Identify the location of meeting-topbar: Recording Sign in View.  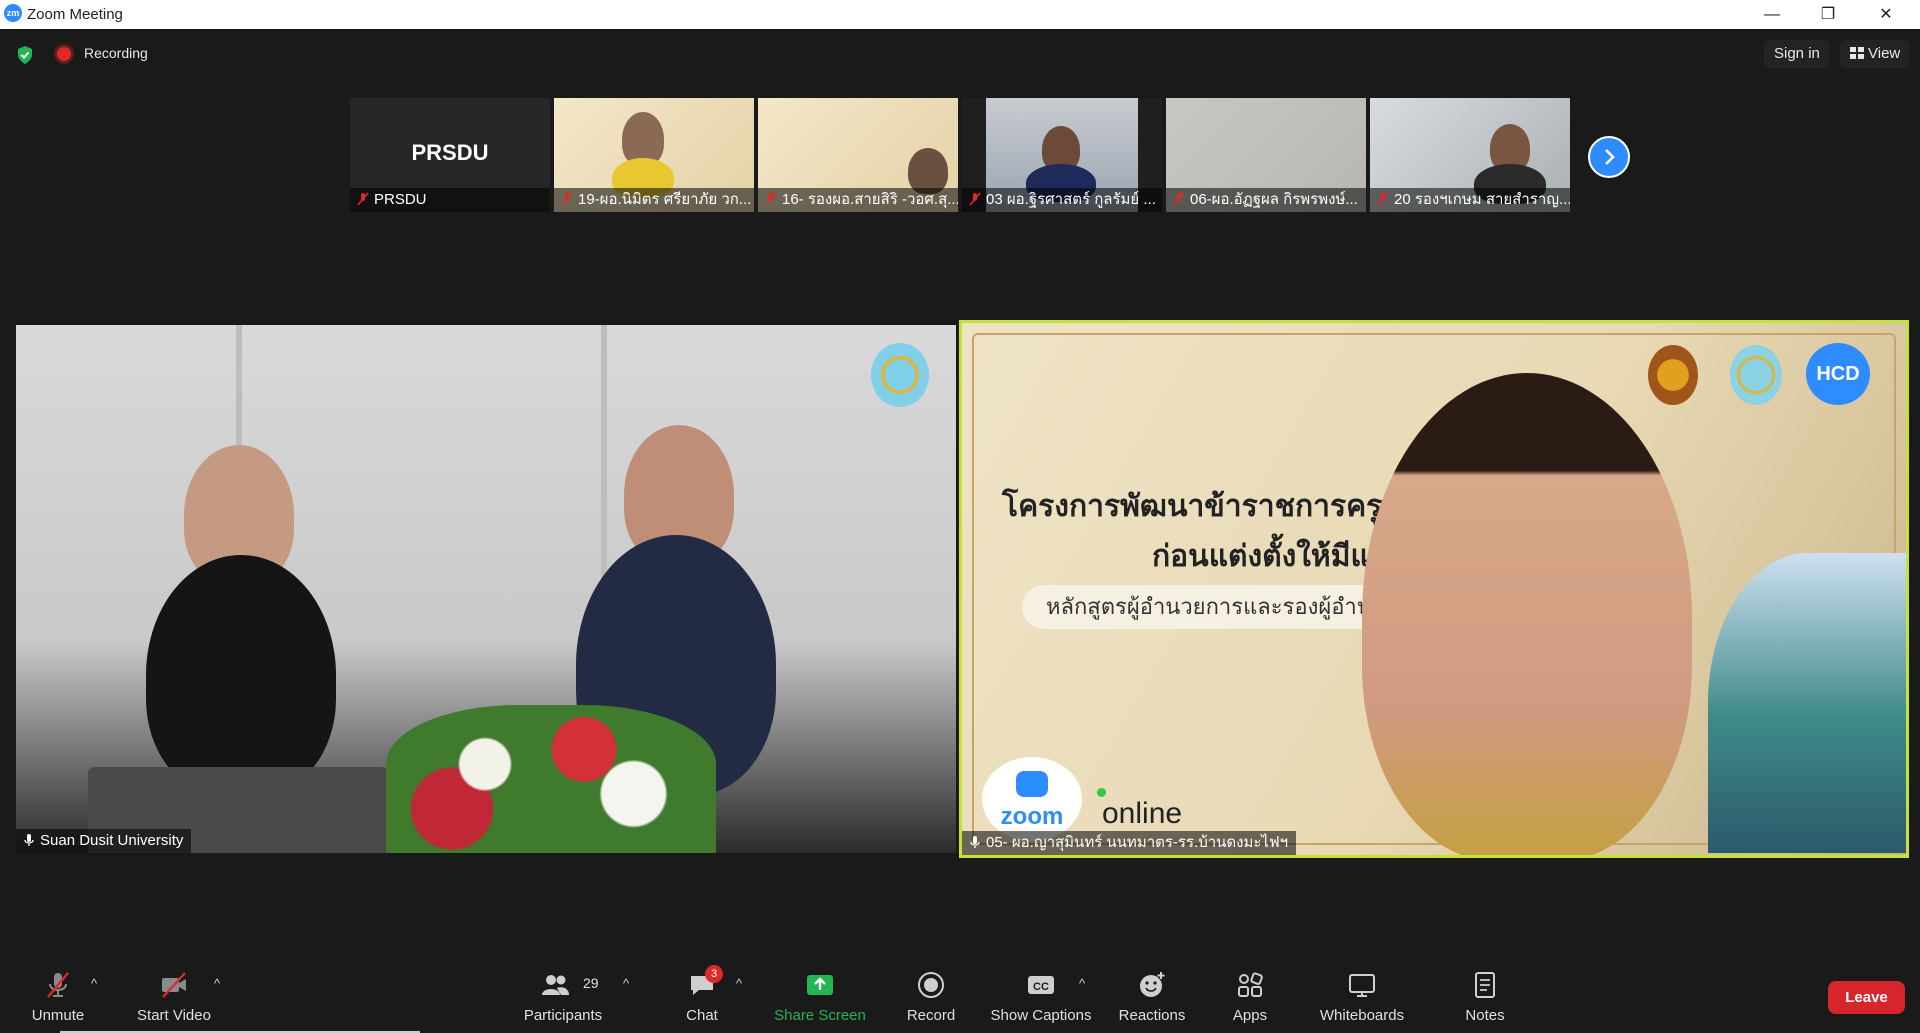
(960, 54).